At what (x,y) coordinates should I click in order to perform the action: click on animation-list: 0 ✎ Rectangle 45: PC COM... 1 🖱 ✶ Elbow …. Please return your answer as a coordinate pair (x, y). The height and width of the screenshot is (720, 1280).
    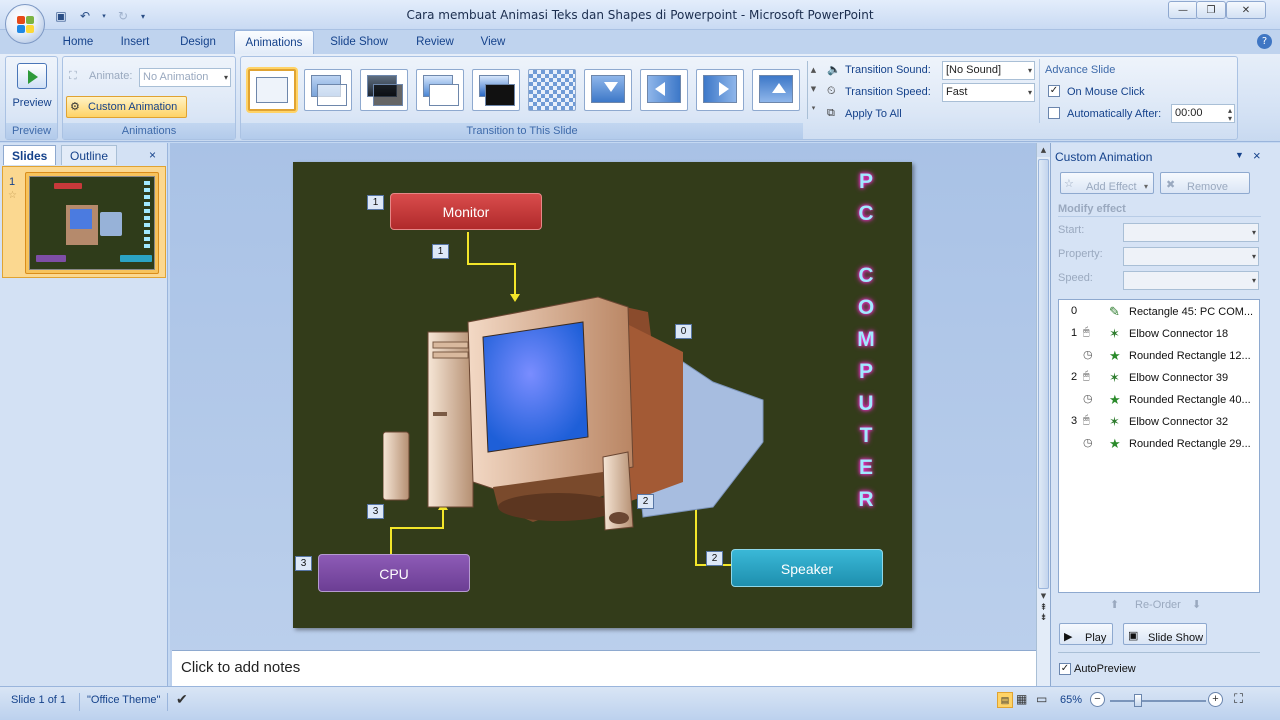
    Looking at the image, I should click on (1159, 446).